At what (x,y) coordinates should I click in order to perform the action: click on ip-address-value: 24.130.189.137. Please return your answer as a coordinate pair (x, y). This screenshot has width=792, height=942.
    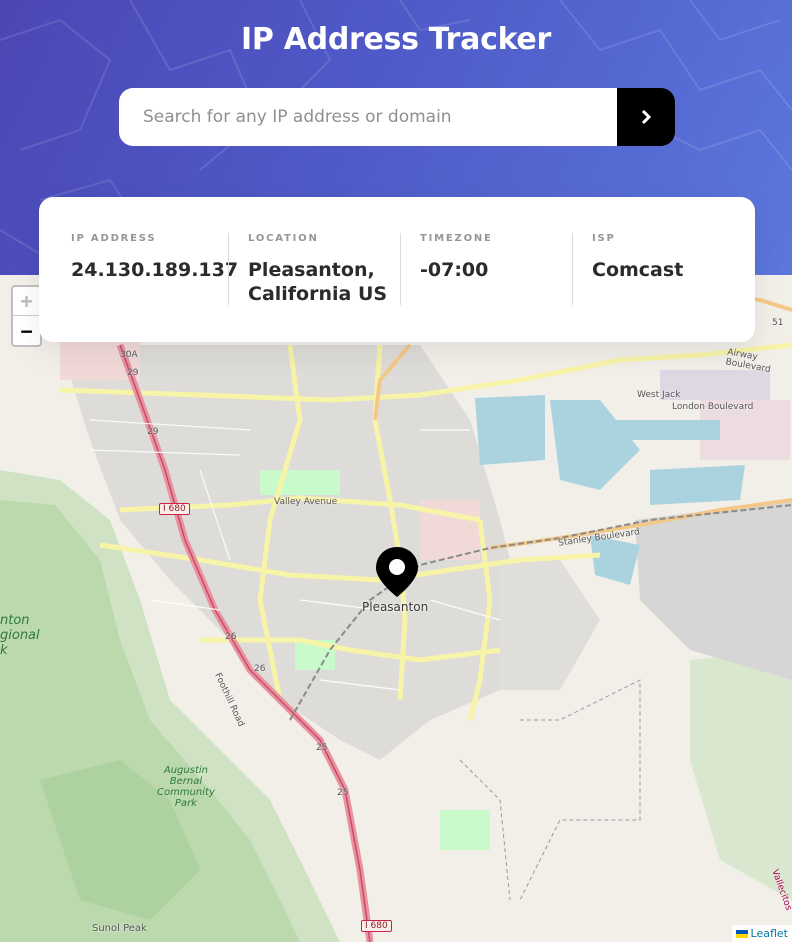
    Looking at the image, I should click on (155, 270).